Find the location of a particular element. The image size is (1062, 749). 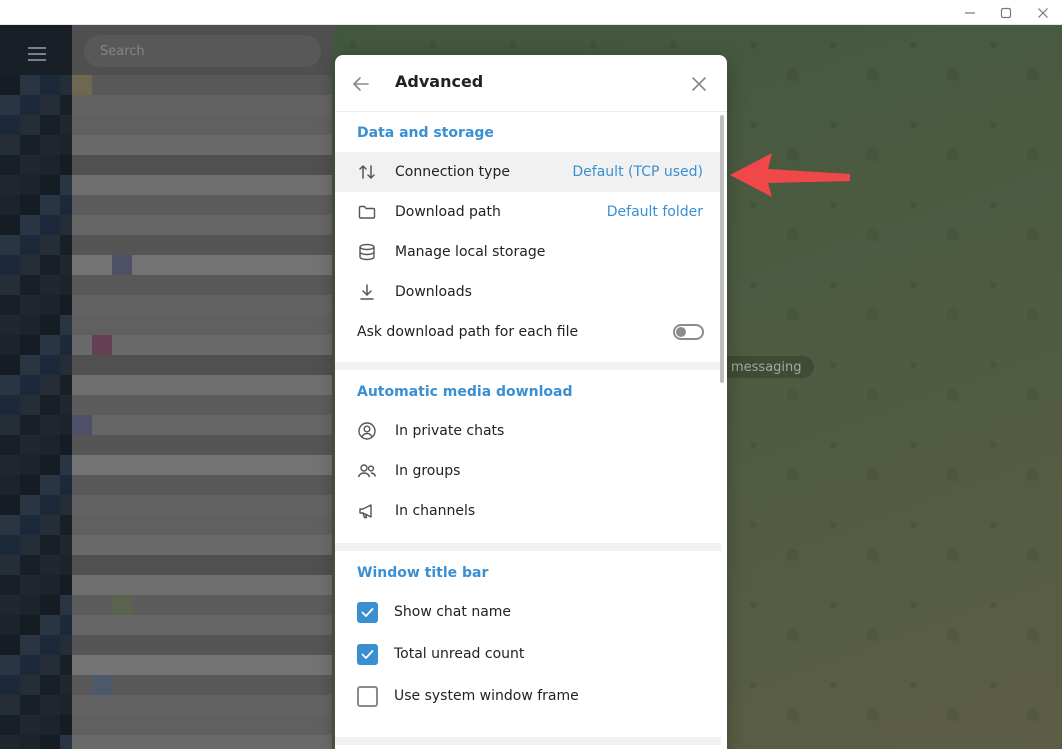

ask-download-path-row: Ask download path for each file is located at coordinates (528, 332).